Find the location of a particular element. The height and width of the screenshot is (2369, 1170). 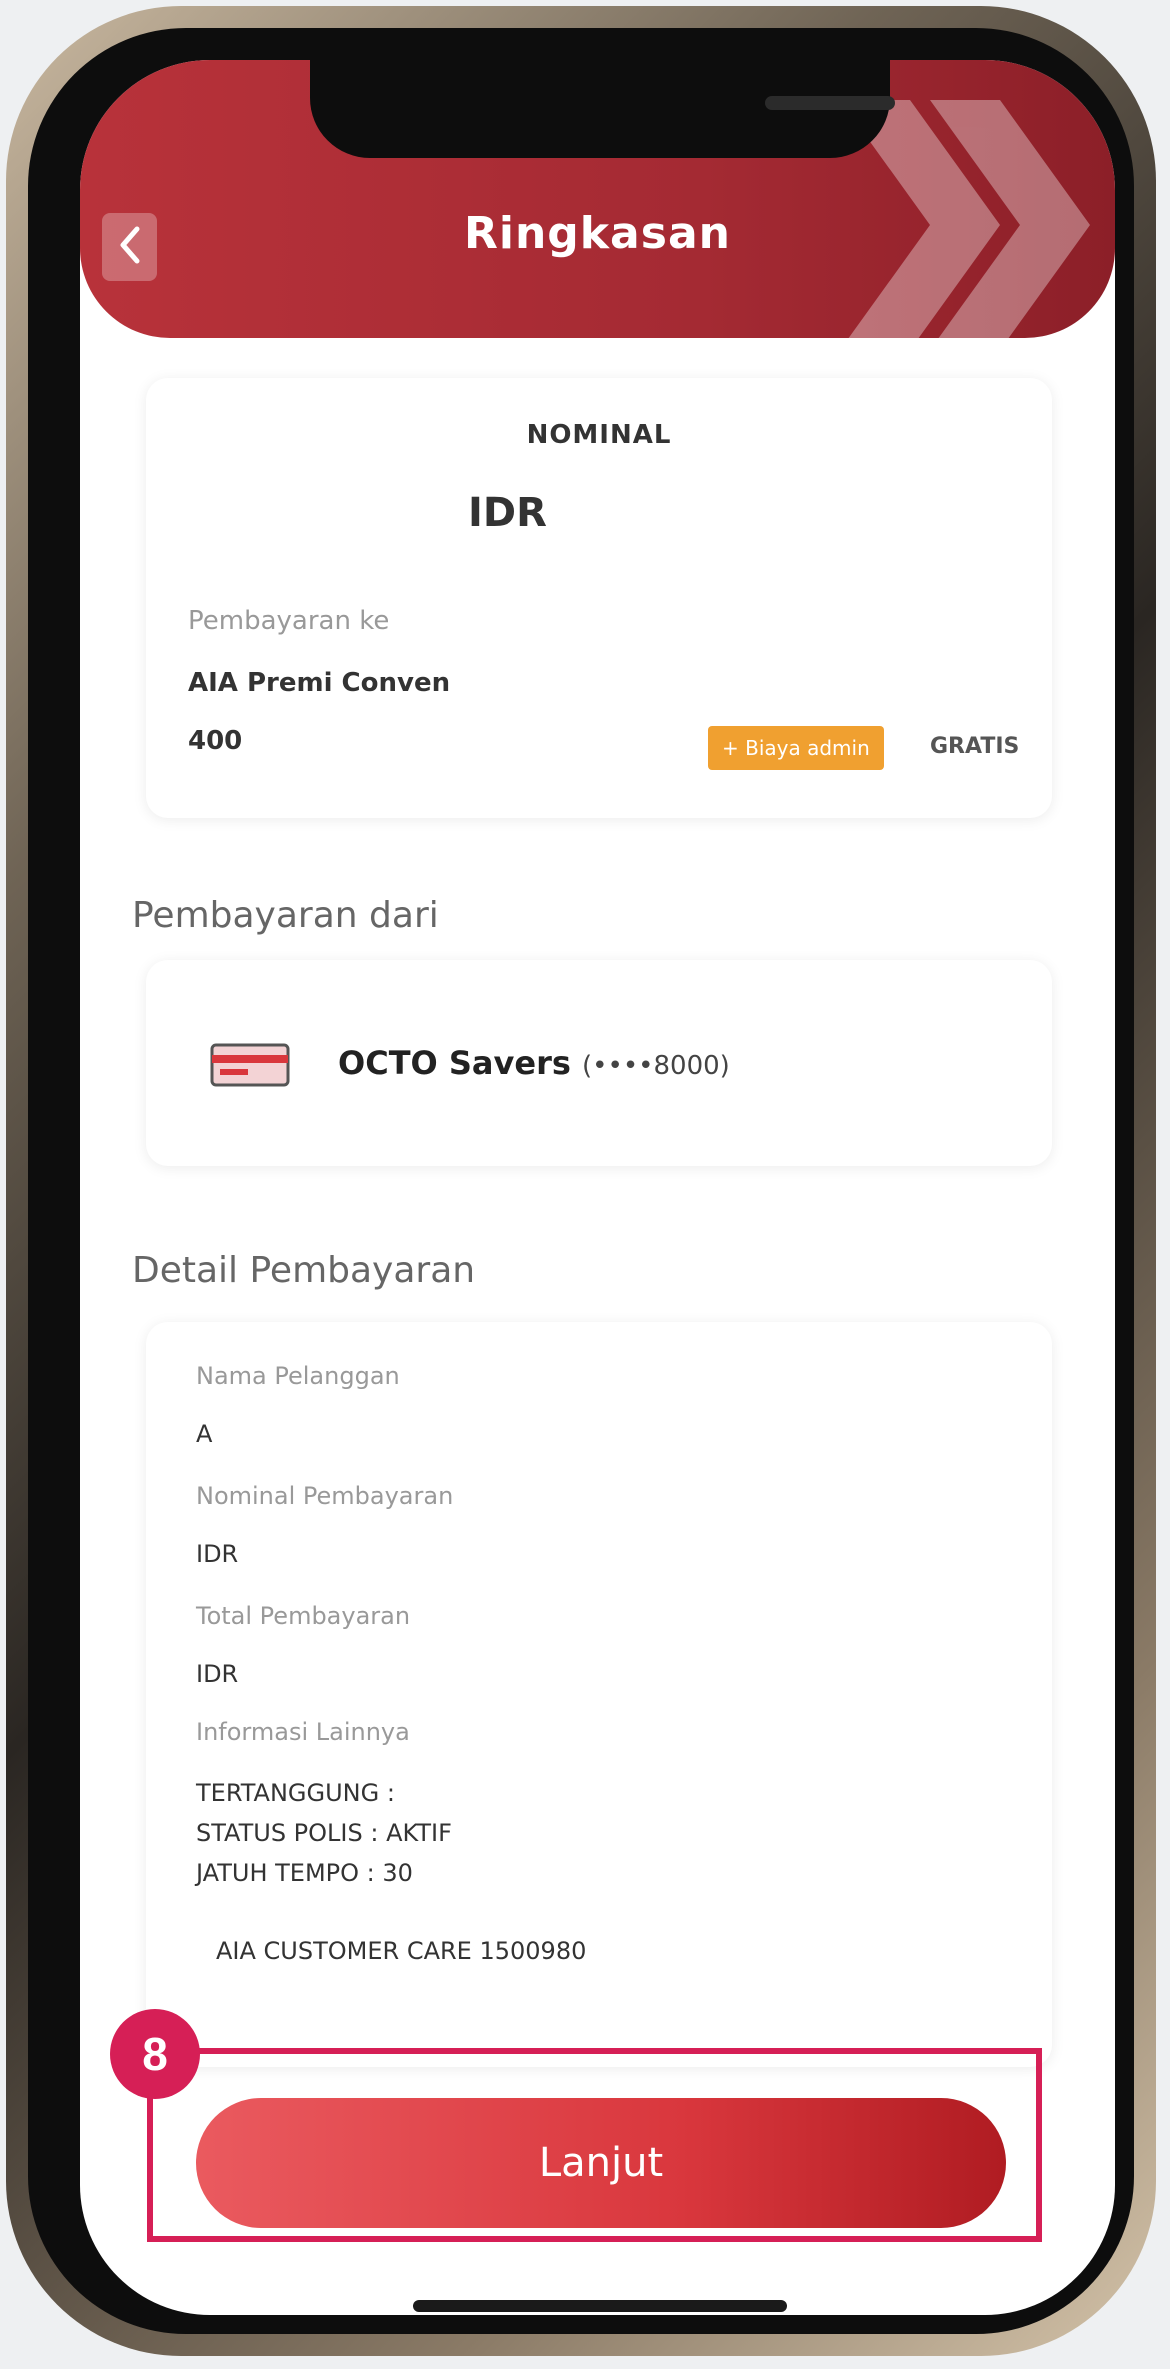

step-number-badge: 8 is located at coordinates (155, 2054).